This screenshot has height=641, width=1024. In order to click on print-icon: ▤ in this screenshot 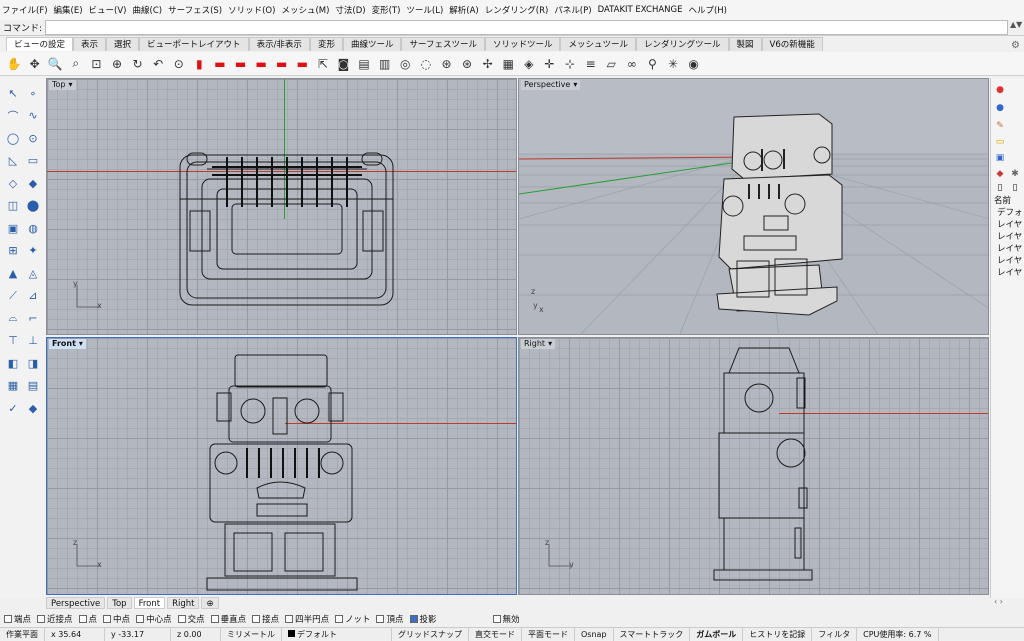, I will do `click(364, 64)`.